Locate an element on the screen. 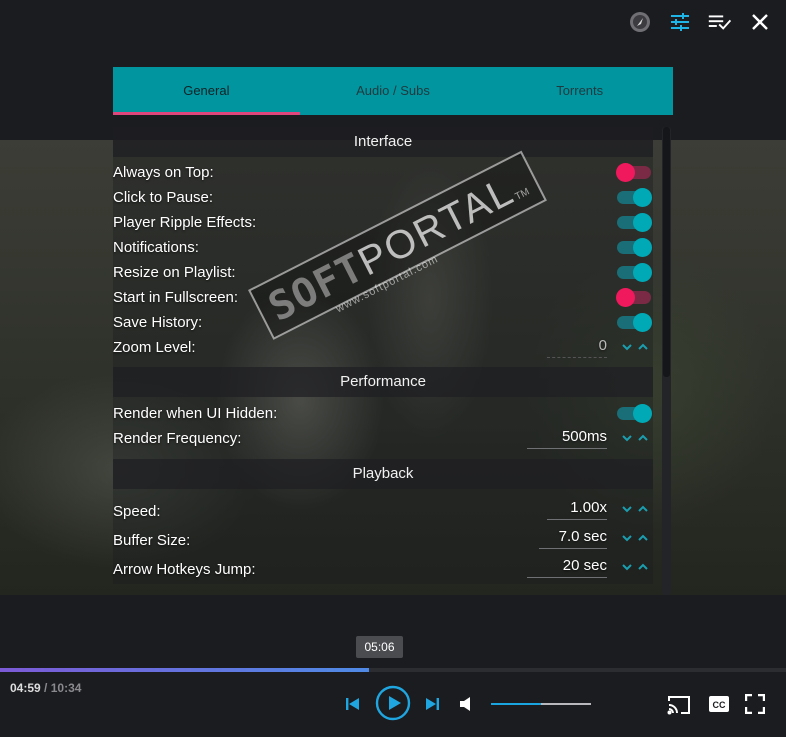 This screenshot has width=786, height=737. setting-render-frequency: Render Frequency: 500ms is located at coordinates (383, 438).